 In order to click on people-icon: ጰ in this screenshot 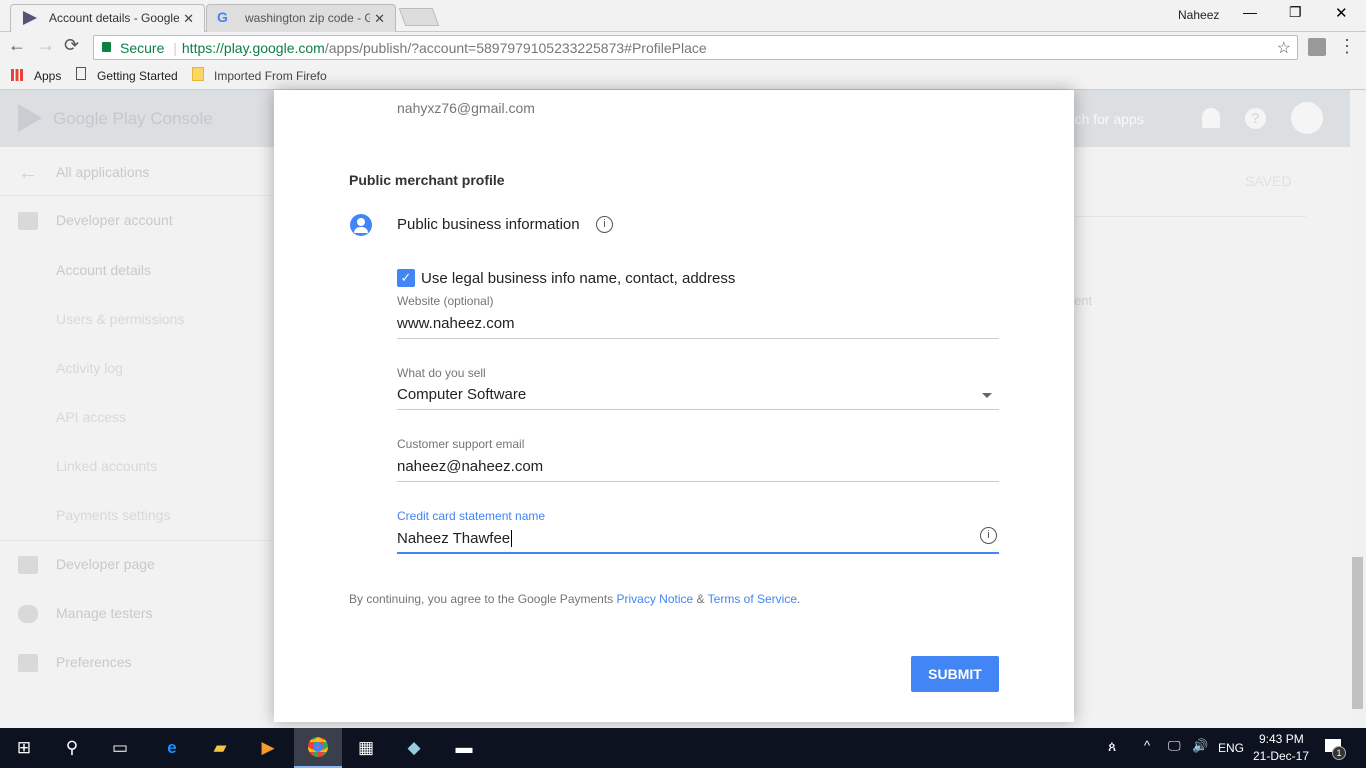, I will do `click(1112, 746)`.